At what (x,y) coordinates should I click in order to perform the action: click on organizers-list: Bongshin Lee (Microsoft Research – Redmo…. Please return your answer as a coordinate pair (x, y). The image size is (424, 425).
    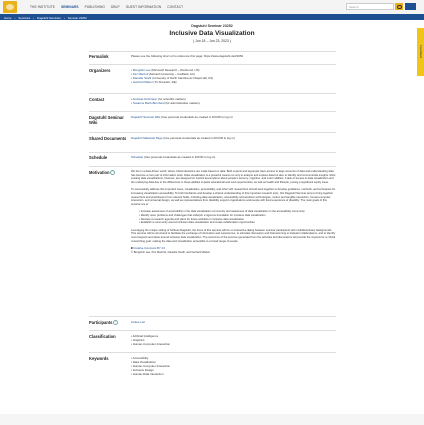
    Looking at the image, I should click on (233, 76).